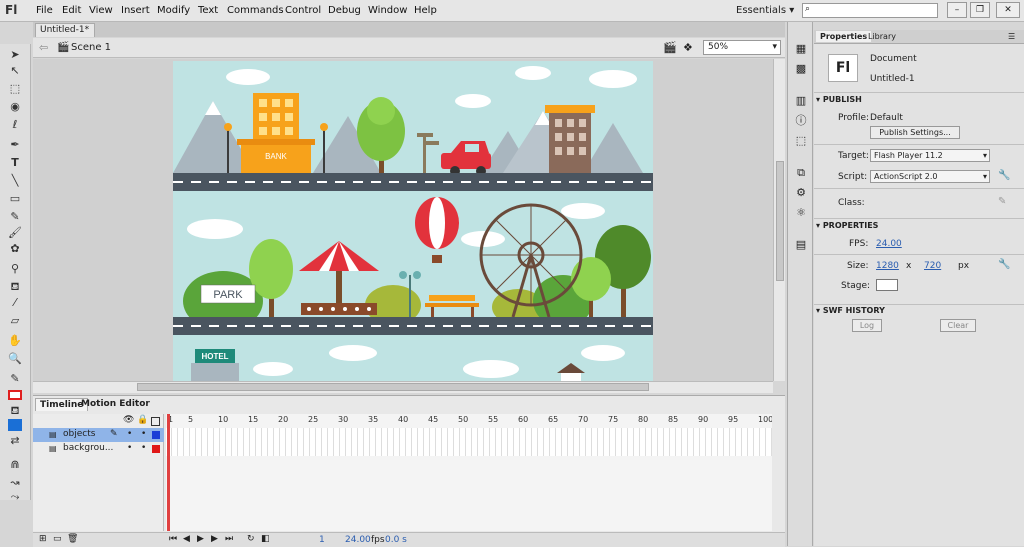  I want to click on paint-bucket-tool-icon: ⛾, so click(15, 287).